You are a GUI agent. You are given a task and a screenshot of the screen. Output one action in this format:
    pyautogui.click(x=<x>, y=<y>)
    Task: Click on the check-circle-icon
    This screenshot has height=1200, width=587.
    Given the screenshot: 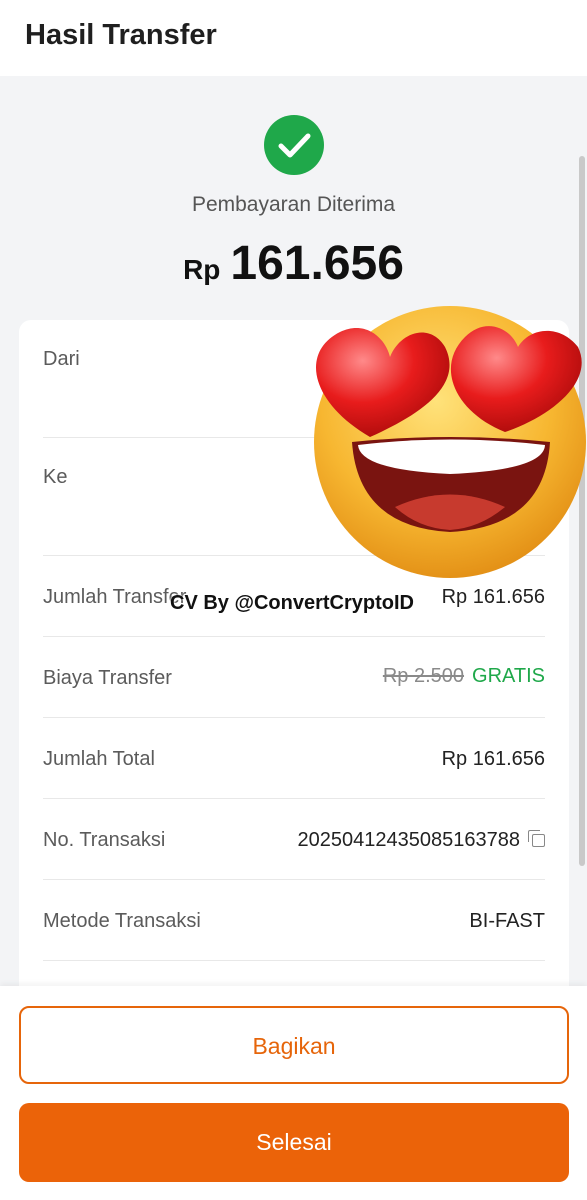 What is the action you would take?
    pyautogui.click(x=294, y=145)
    